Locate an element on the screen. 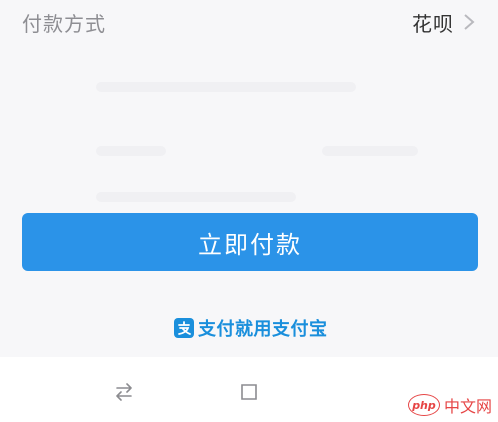 Image resolution: width=498 pixels, height=422 pixels. pay-now-button: 立即付款 is located at coordinates (250, 242).